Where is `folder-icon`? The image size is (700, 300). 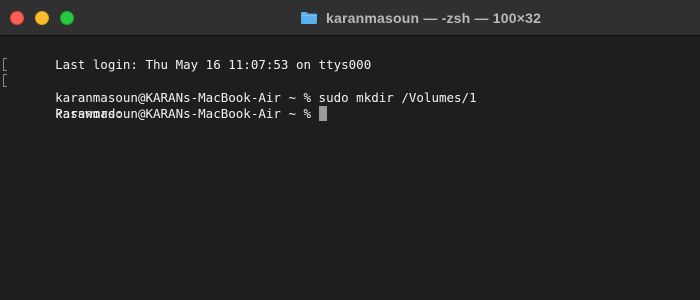
folder-icon is located at coordinates (309, 18).